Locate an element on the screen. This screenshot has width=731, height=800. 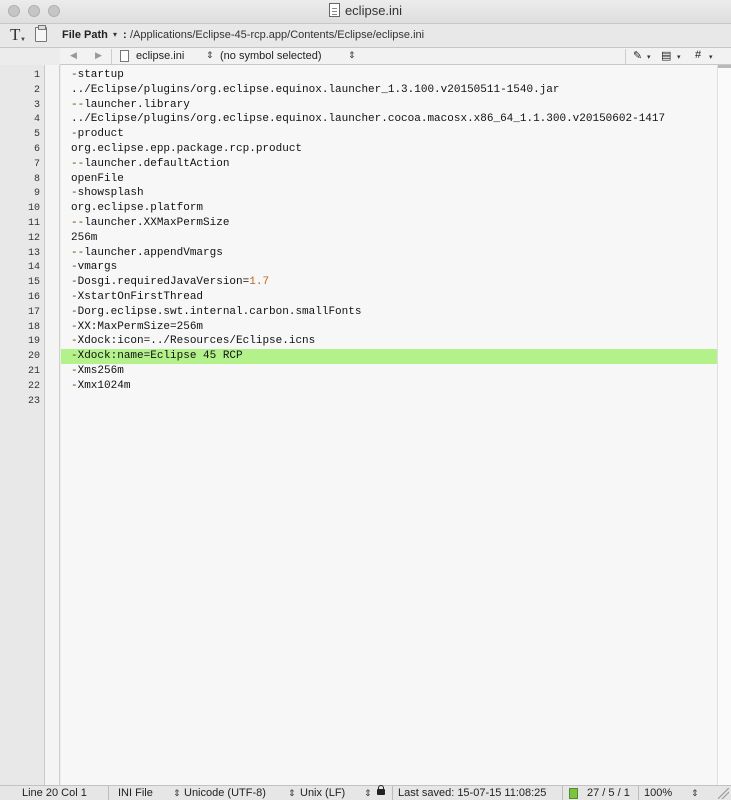
zoom-selector: 100% is located at coordinates (658, 793).